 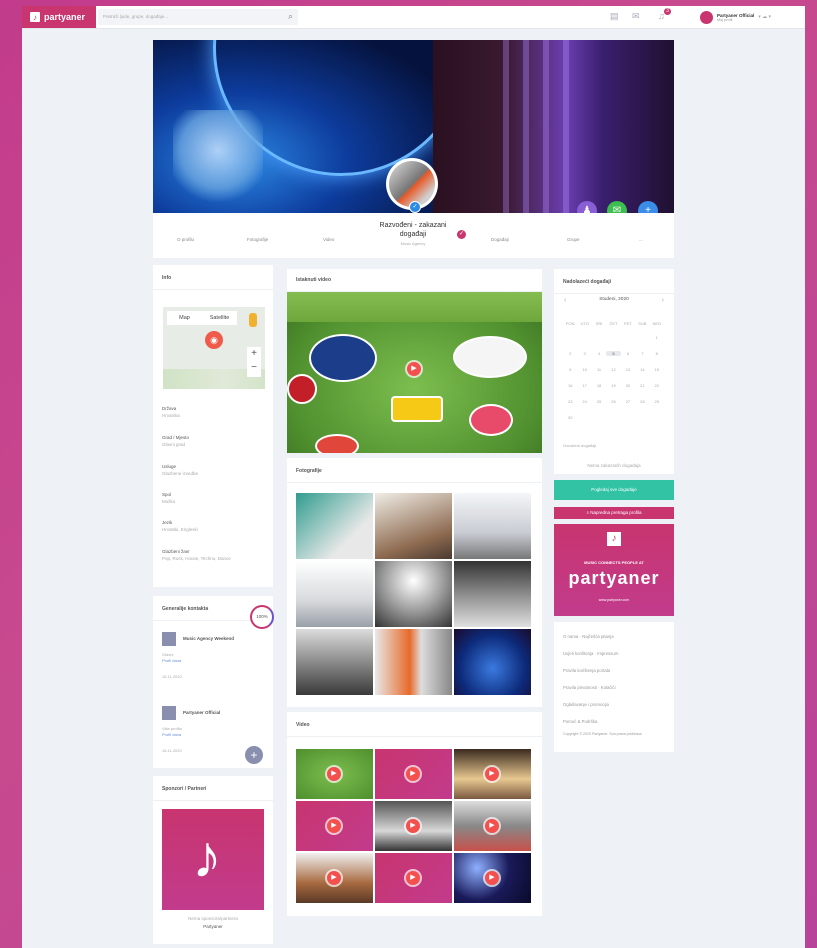 I want to click on location-map: Map Satellite ◉ + −, so click(x=214, y=348).